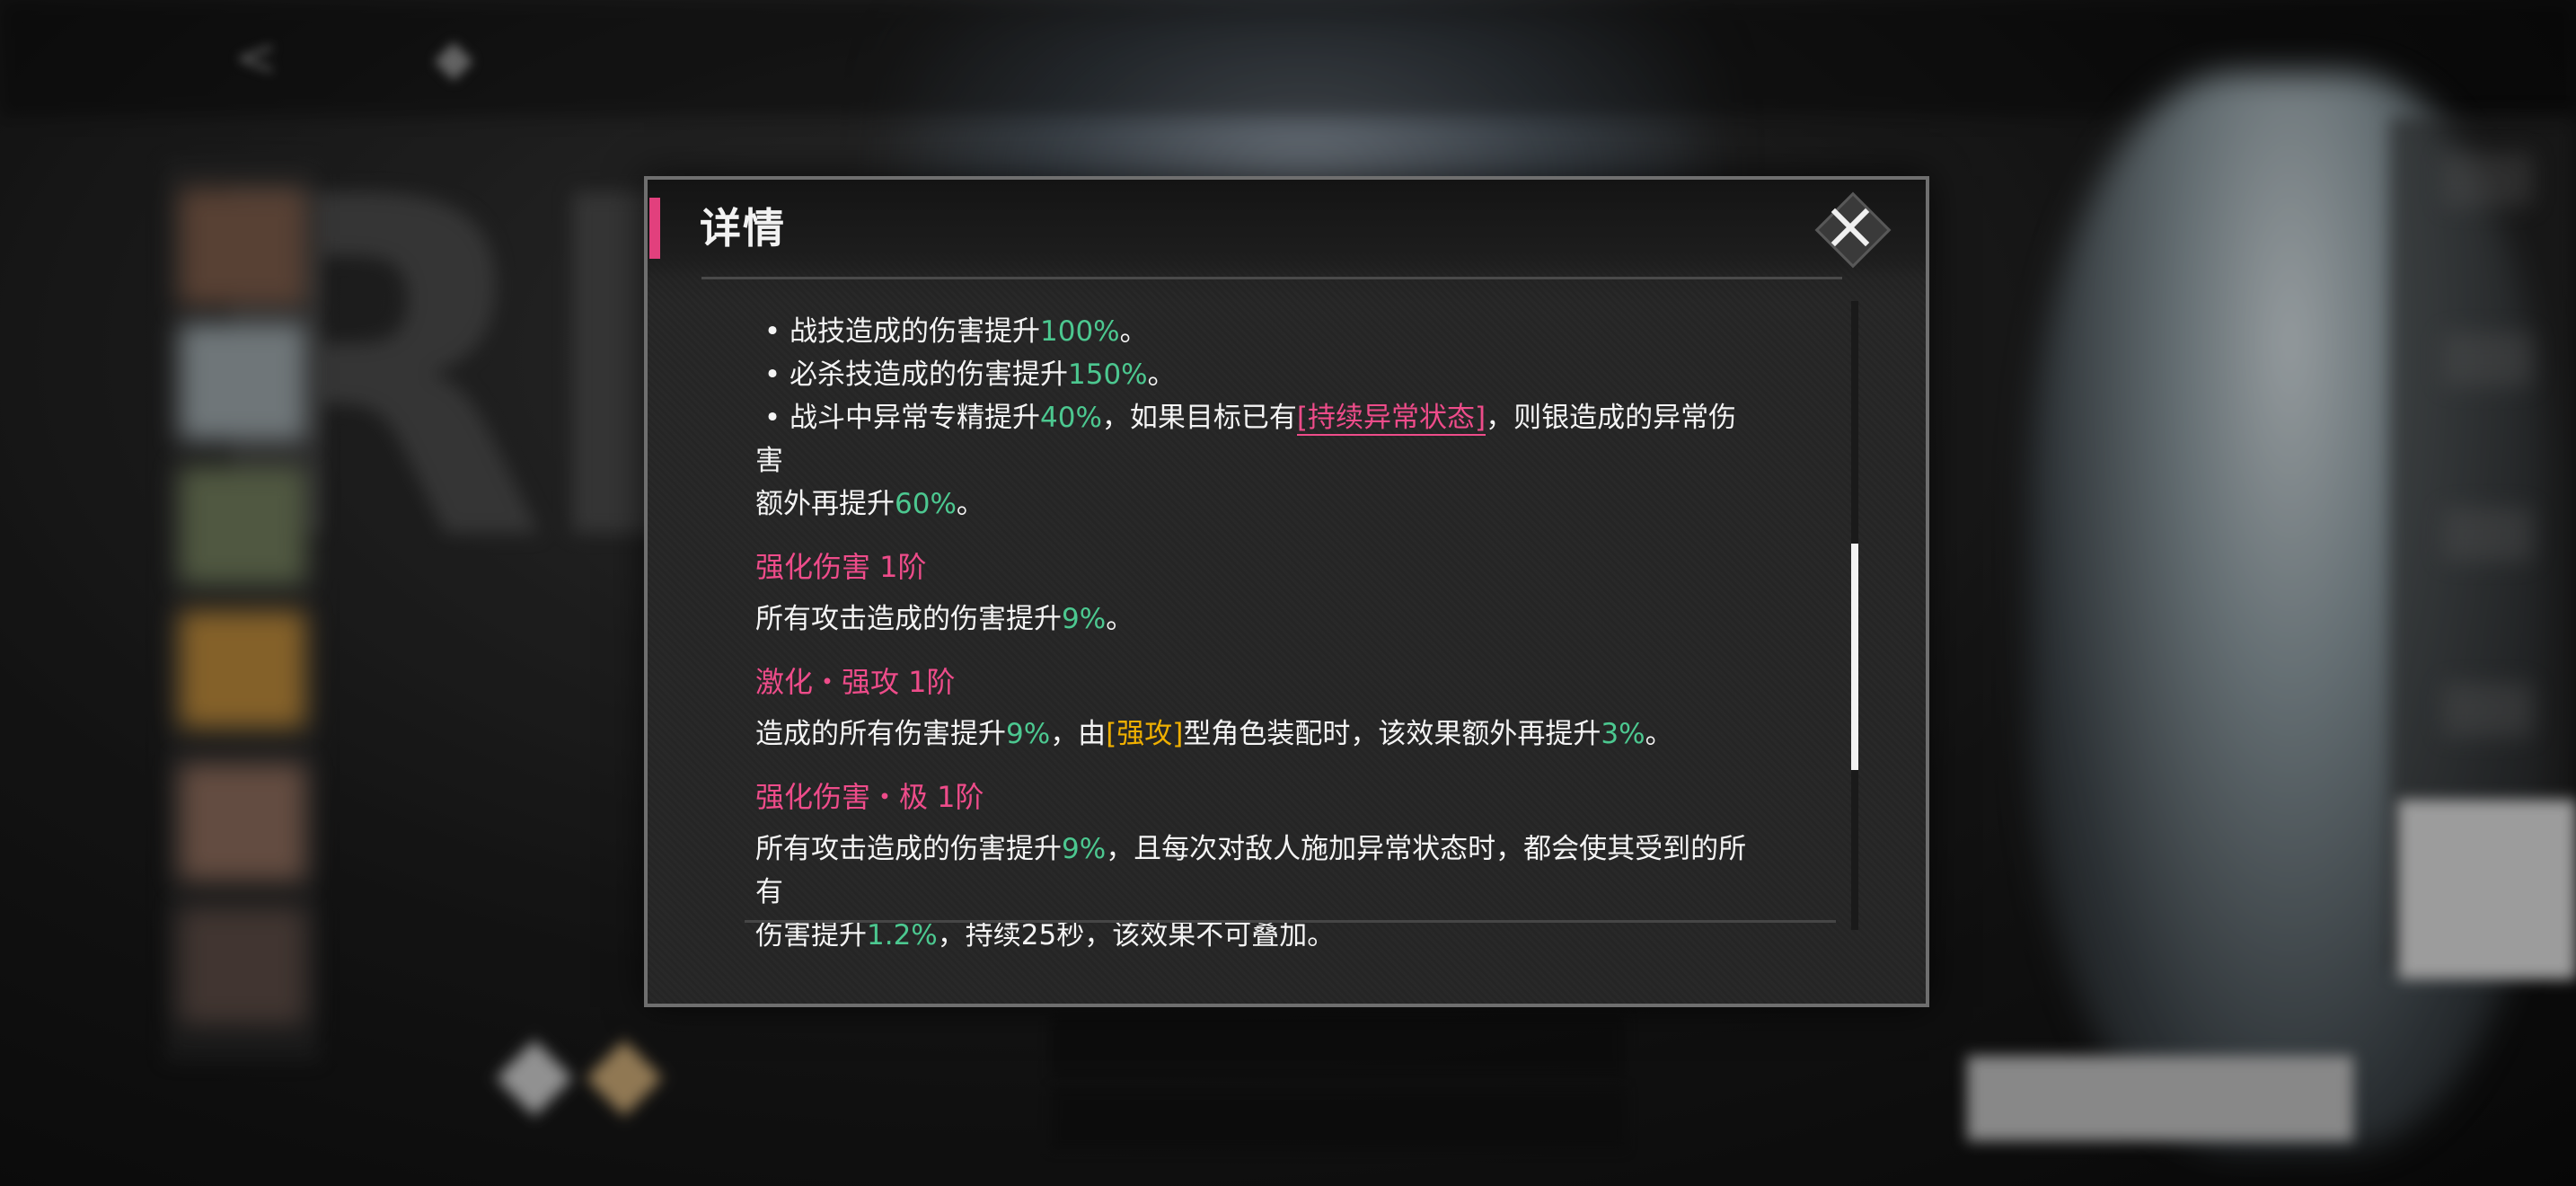  I want to click on upgrade-description: 所有攻击造成的伤害提升9%。, so click(1253, 619).